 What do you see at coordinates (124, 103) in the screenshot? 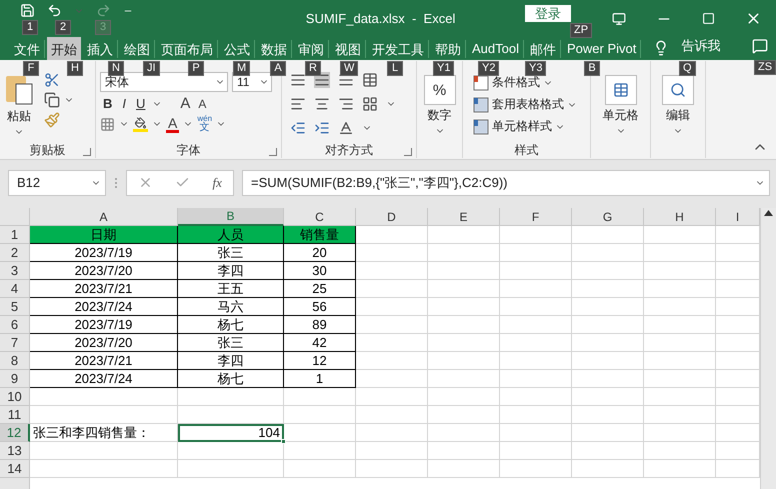
I see `italic-button: I` at bounding box center [124, 103].